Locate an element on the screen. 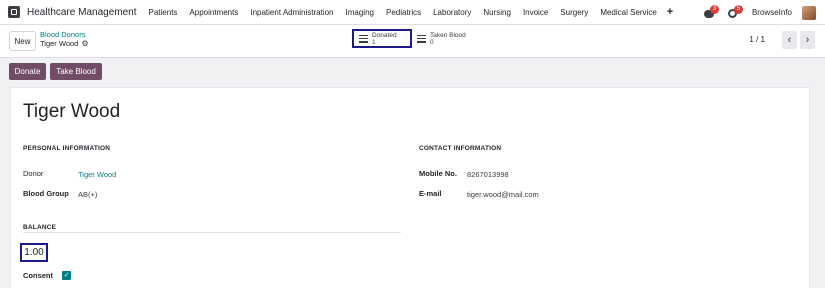 The height and width of the screenshot is (288, 825). activity-clock-icon: 5 is located at coordinates (735, 11).